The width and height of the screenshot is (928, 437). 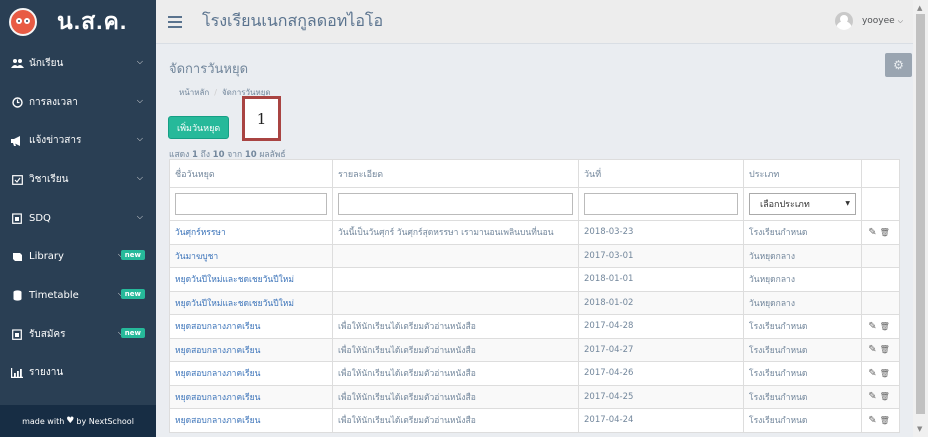 I want to click on holiday-date: 2017-04-24, so click(x=661, y=420).